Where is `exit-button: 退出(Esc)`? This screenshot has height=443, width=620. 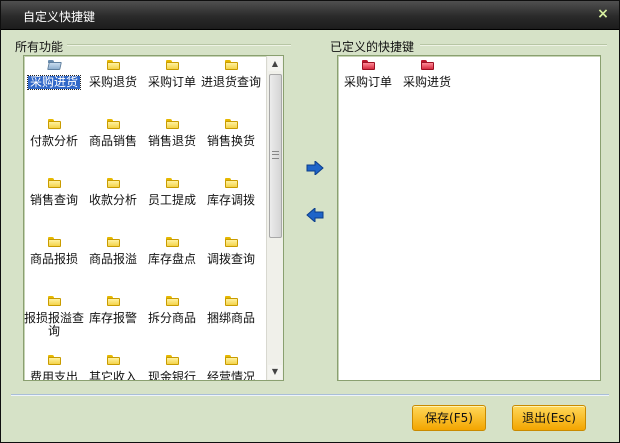
exit-button: 退出(Esc) is located at coordinates (549, 418).